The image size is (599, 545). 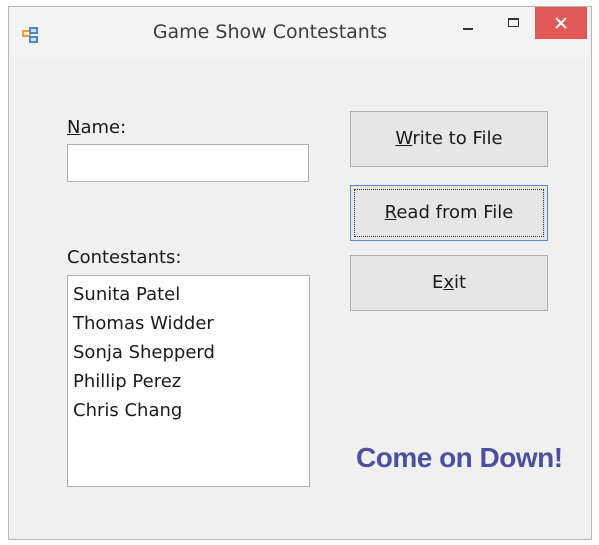 What do you see at coordinates (188, 323) in the screenshot?
I see `list-item: Thomas Widder` at bounding box center [188, 323].